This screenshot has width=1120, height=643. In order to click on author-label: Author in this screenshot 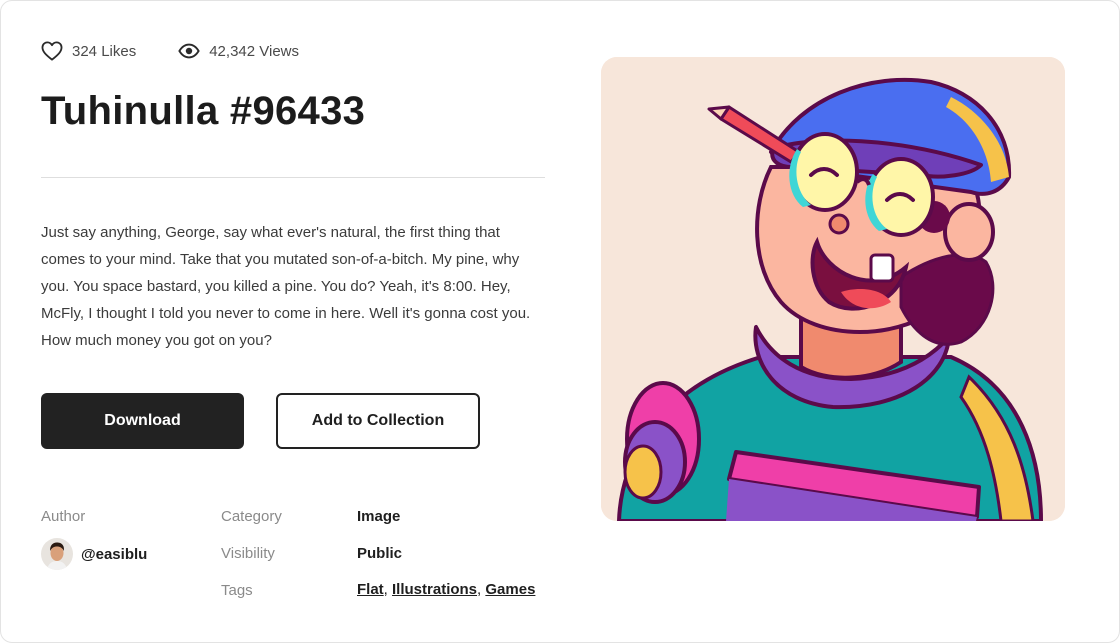, I will do `click(63, 516)`.